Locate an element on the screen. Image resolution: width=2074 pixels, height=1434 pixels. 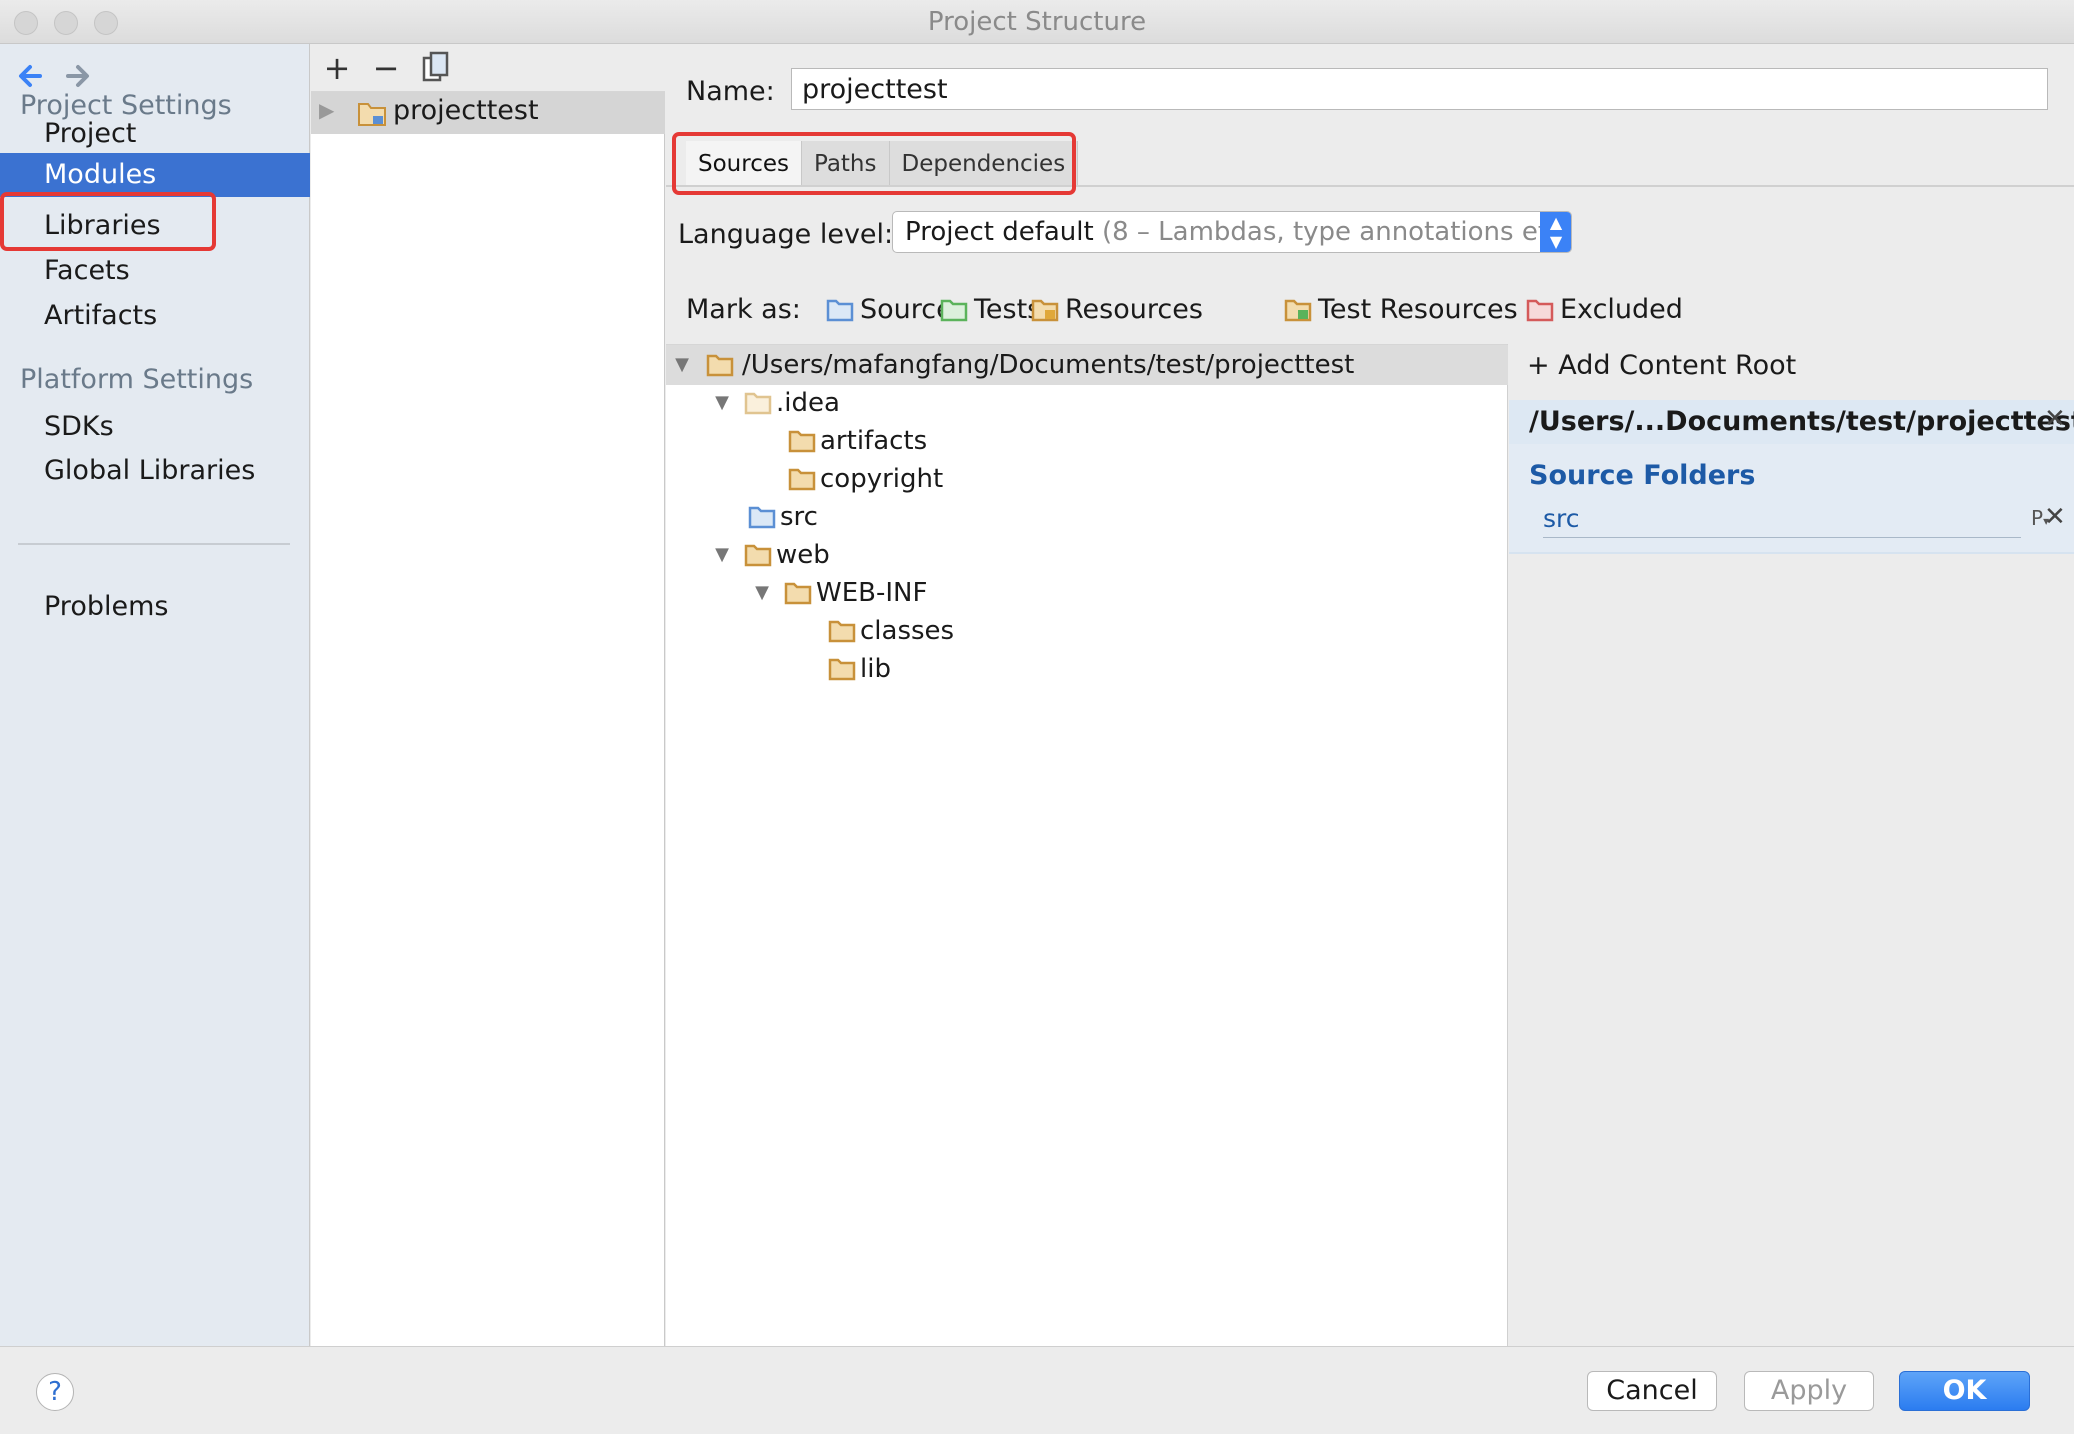
platform-settings-header: Platform Settings is located at coordinates (137, 379).